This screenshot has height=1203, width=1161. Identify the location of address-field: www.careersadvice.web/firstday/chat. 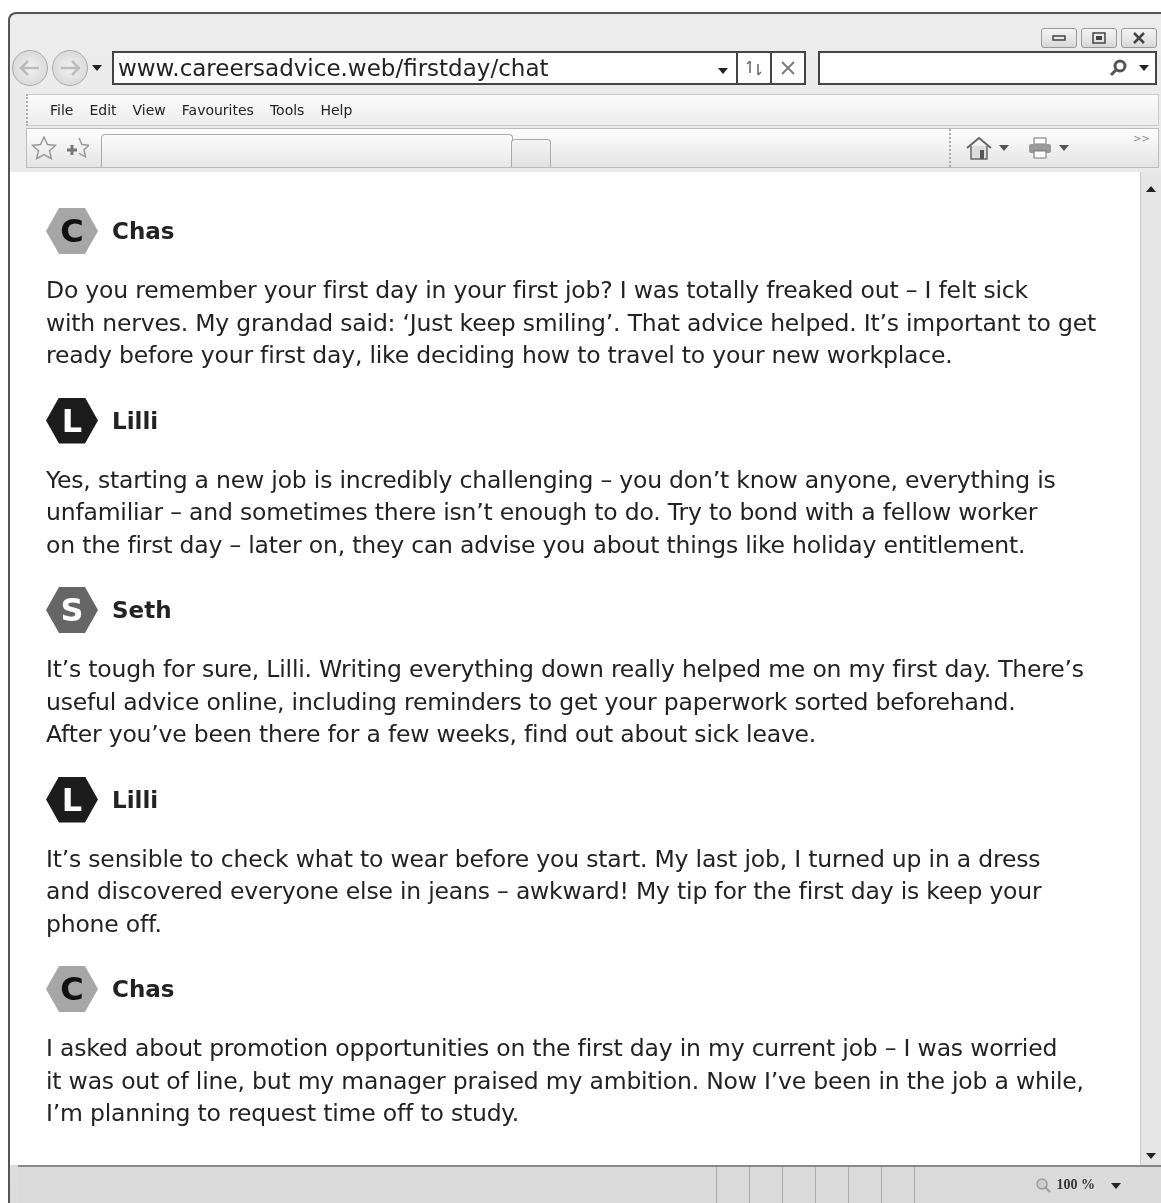
(459, 68).